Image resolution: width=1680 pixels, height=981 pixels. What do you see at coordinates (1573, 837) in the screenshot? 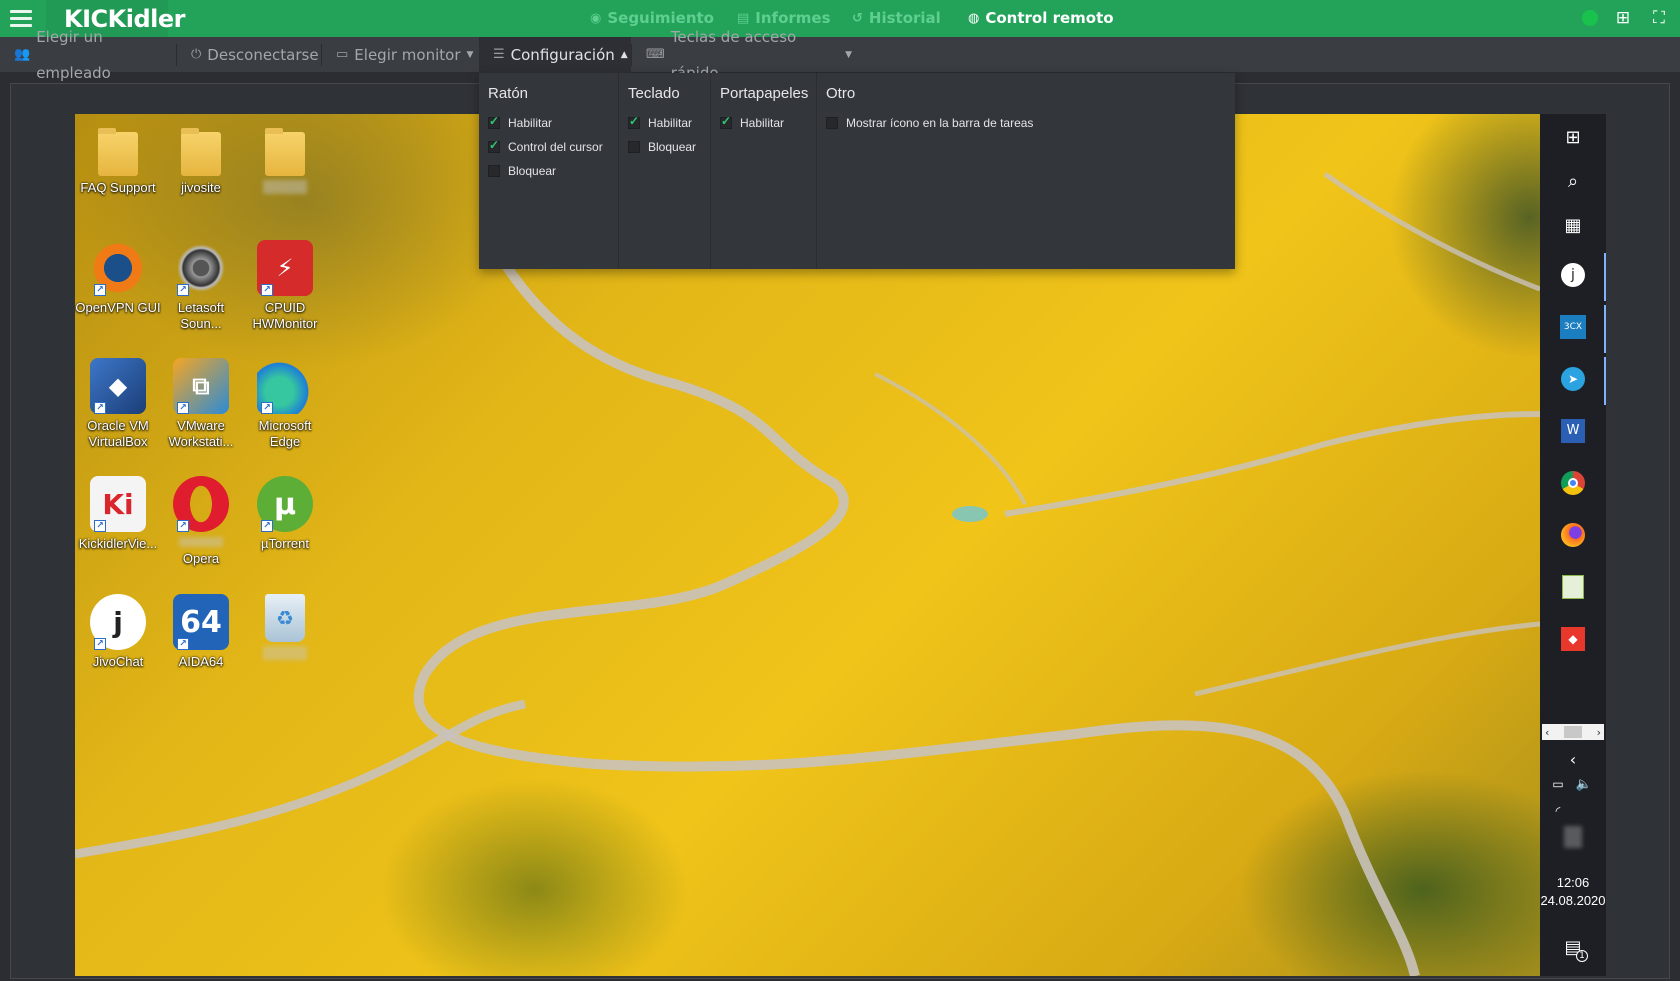
I see `blurred-tray-icon` at bounding box center [1573, 837].